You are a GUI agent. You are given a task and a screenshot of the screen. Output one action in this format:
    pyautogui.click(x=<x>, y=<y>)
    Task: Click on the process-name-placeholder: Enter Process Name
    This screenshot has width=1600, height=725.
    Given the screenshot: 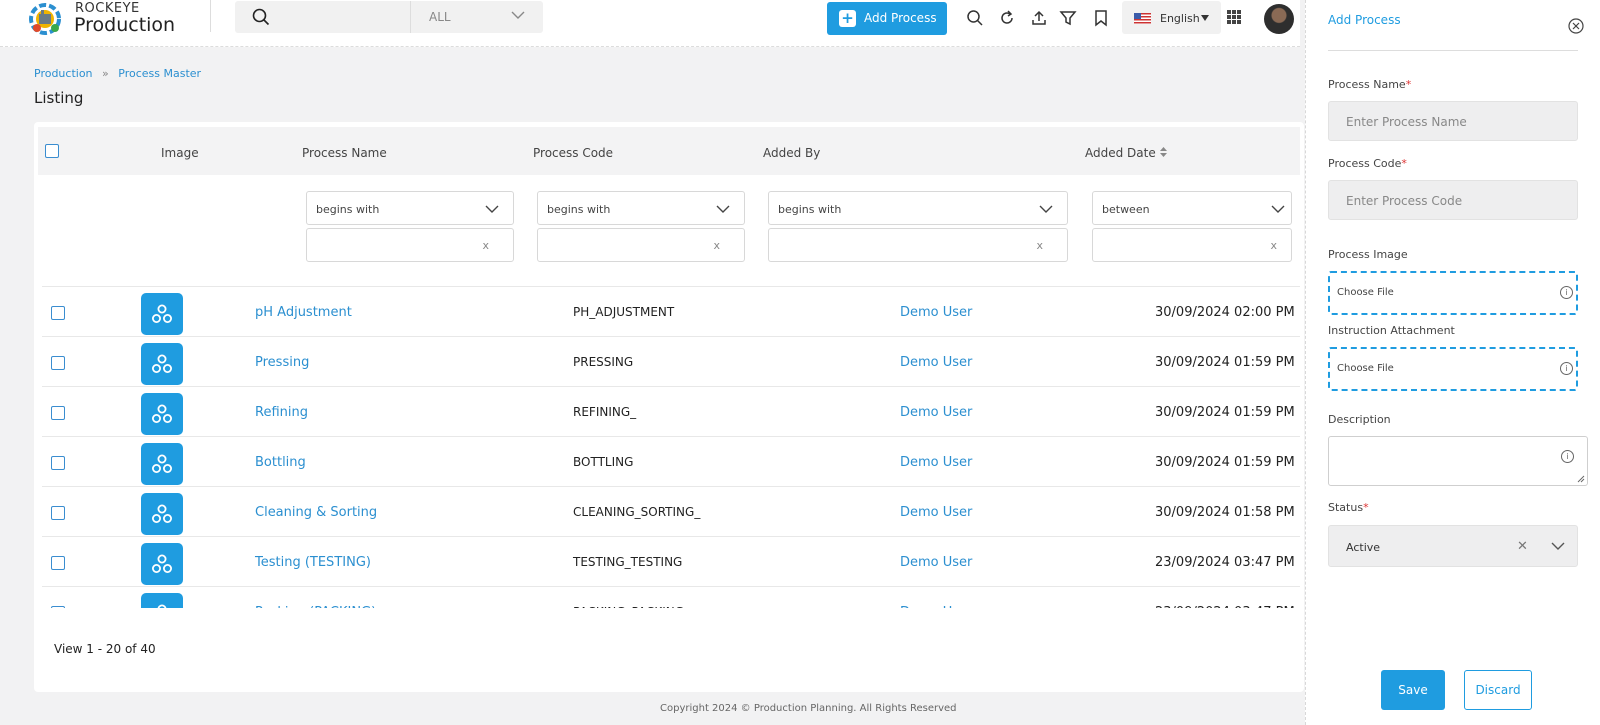 What is the action you would take?
    pyautogui.click(x=1406, y=122)
    